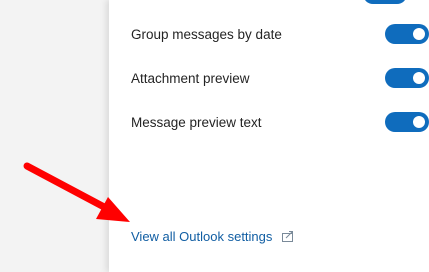 Image resolution: width=429 pixels, height=272 pixels. Describe the element at coordinates (288, 236) in the screenshot. I see `external-link-icon` at that location.